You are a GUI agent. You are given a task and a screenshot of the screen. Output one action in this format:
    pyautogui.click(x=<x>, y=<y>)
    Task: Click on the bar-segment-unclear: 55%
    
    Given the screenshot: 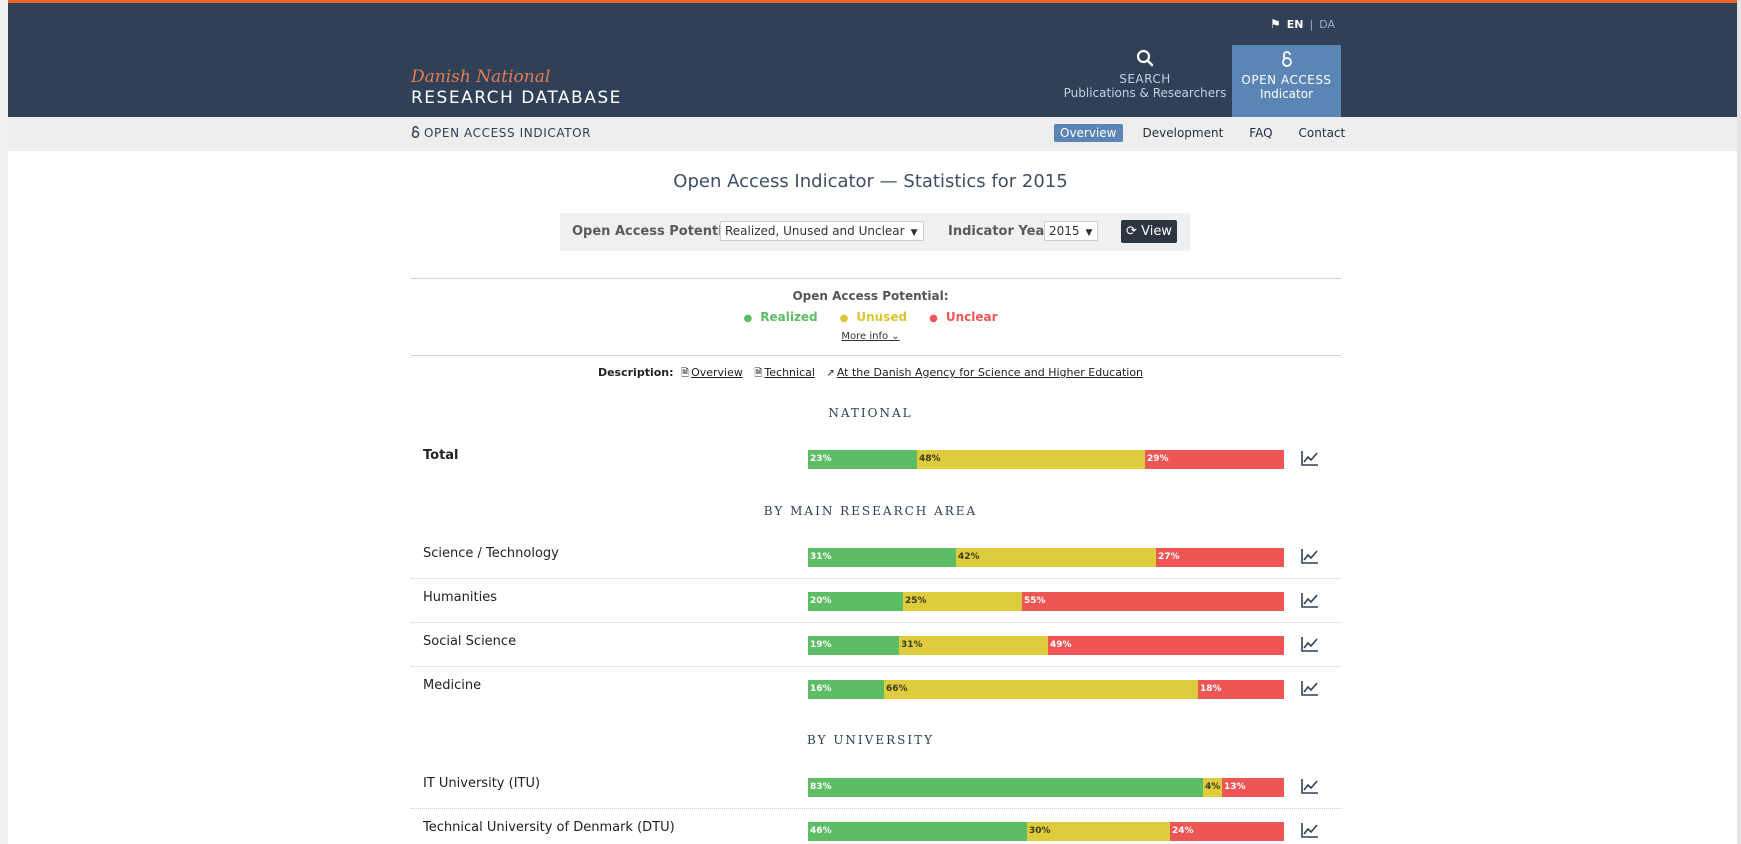 What is the action you would take?
    pyautogui.click(x=1153, y=601)
    